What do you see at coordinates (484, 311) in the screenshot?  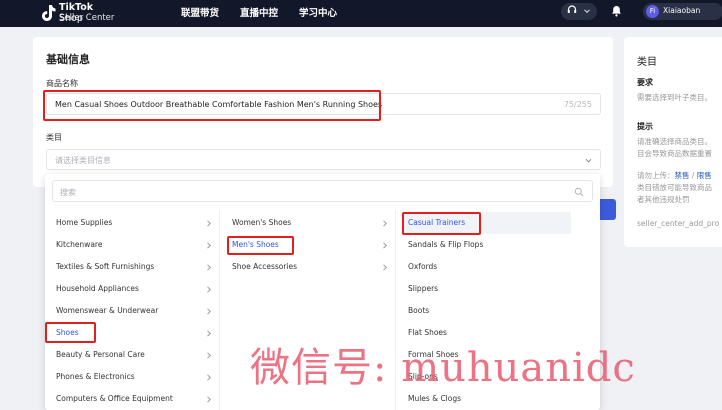 I see `category-option: Boots` at bounding box center [484, 311].